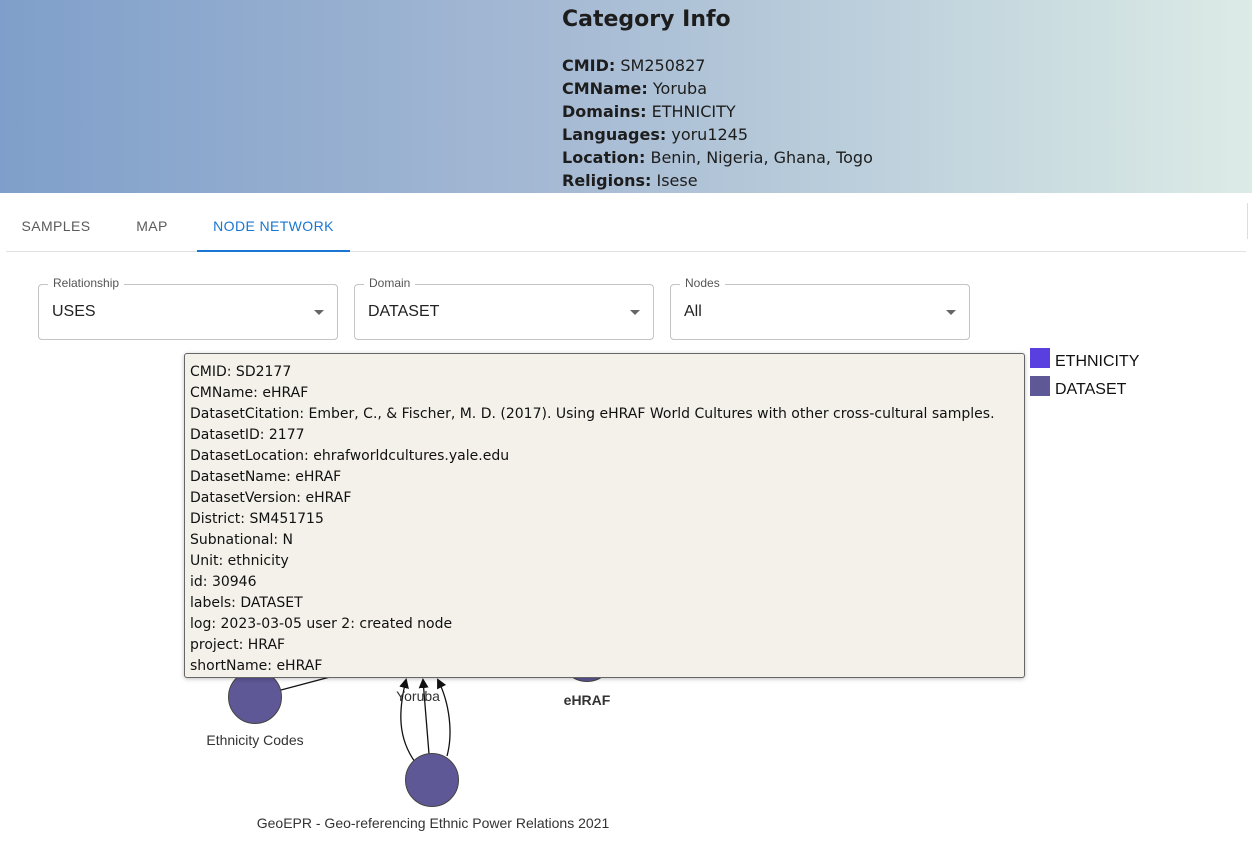 The image size is (1252, 850). Describe the element at coordinates (254, 740) in the screenshot. I see `graph-node-label: Ethnicity Codes` at that location.